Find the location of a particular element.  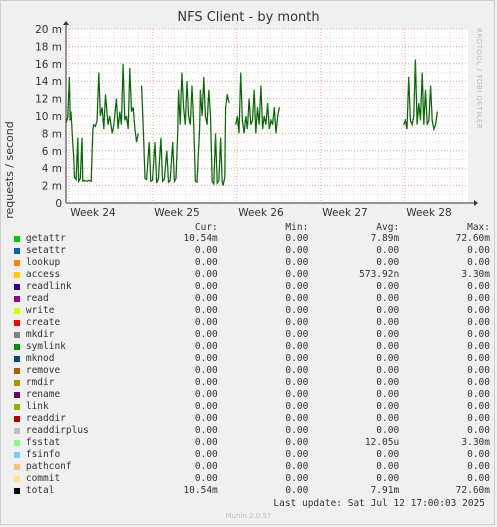

legend-max-total: 72.60m is located at coordinates (472, 490).